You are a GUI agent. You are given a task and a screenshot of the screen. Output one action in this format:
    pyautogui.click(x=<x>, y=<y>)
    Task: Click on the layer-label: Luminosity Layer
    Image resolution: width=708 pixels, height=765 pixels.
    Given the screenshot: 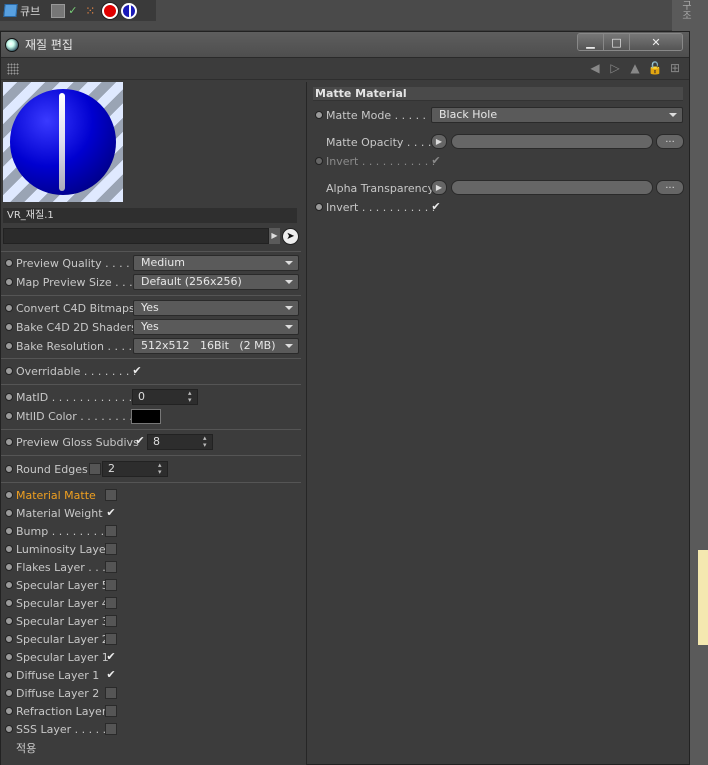 What is the action you would take?
    pyautogui.click(x=63, y=549)
    